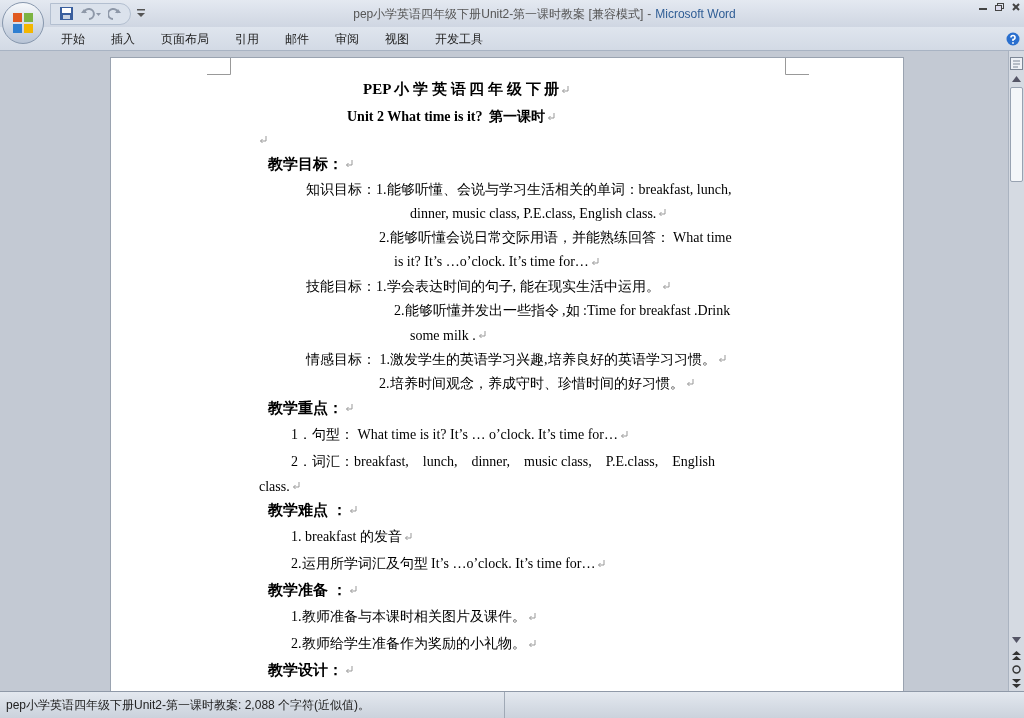 This screenshot has width=1024, height=718. What do you see at coordinates (305, 164) in the screenshot?
I see `section-heading: 教学目标：` at bounding box center [305, 164].